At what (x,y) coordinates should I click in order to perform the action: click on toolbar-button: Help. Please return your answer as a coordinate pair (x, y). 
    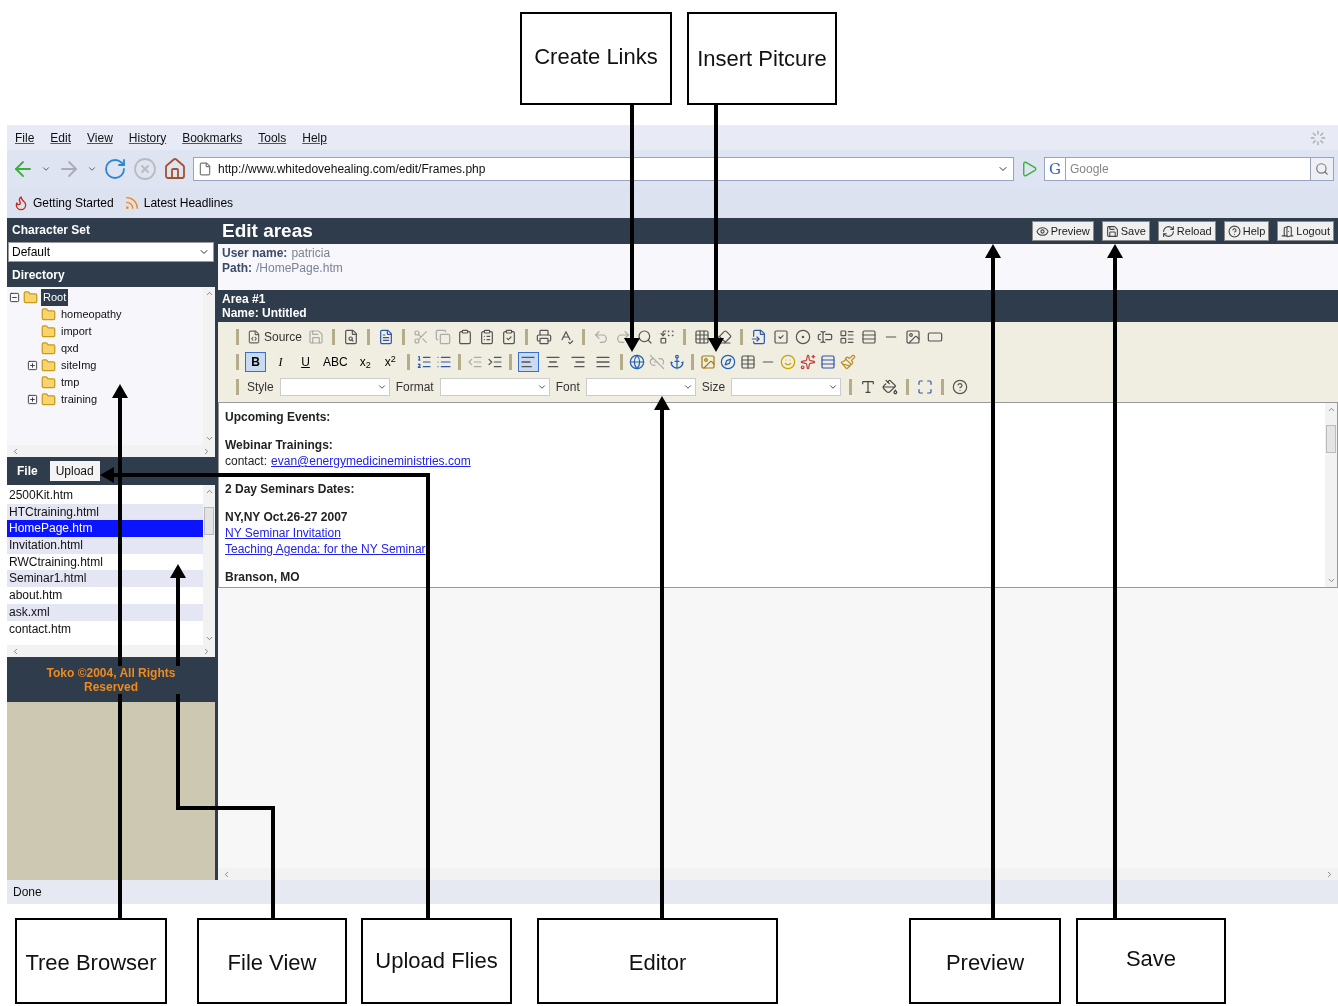
    Looking at the image, I should click on (1246, 231).